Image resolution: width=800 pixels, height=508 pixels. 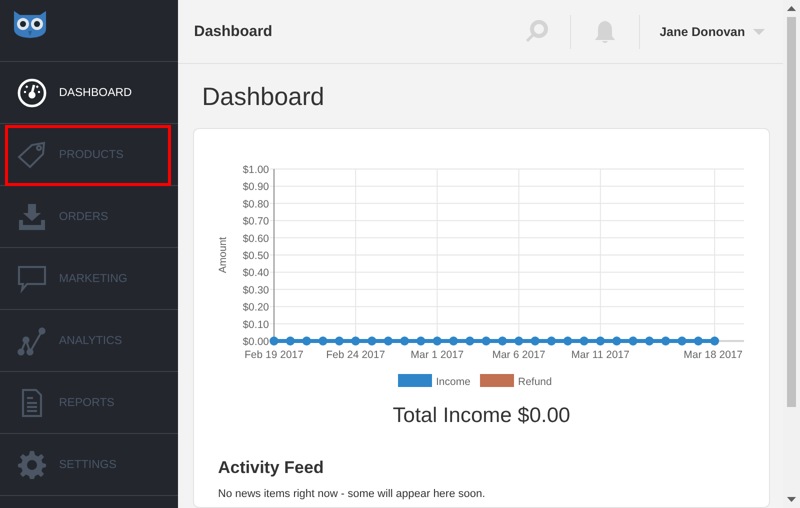 What do you see at coordinates (453, 382) in the screenshot?
I see `legend-label: Income` at bounding box center [453, 382].